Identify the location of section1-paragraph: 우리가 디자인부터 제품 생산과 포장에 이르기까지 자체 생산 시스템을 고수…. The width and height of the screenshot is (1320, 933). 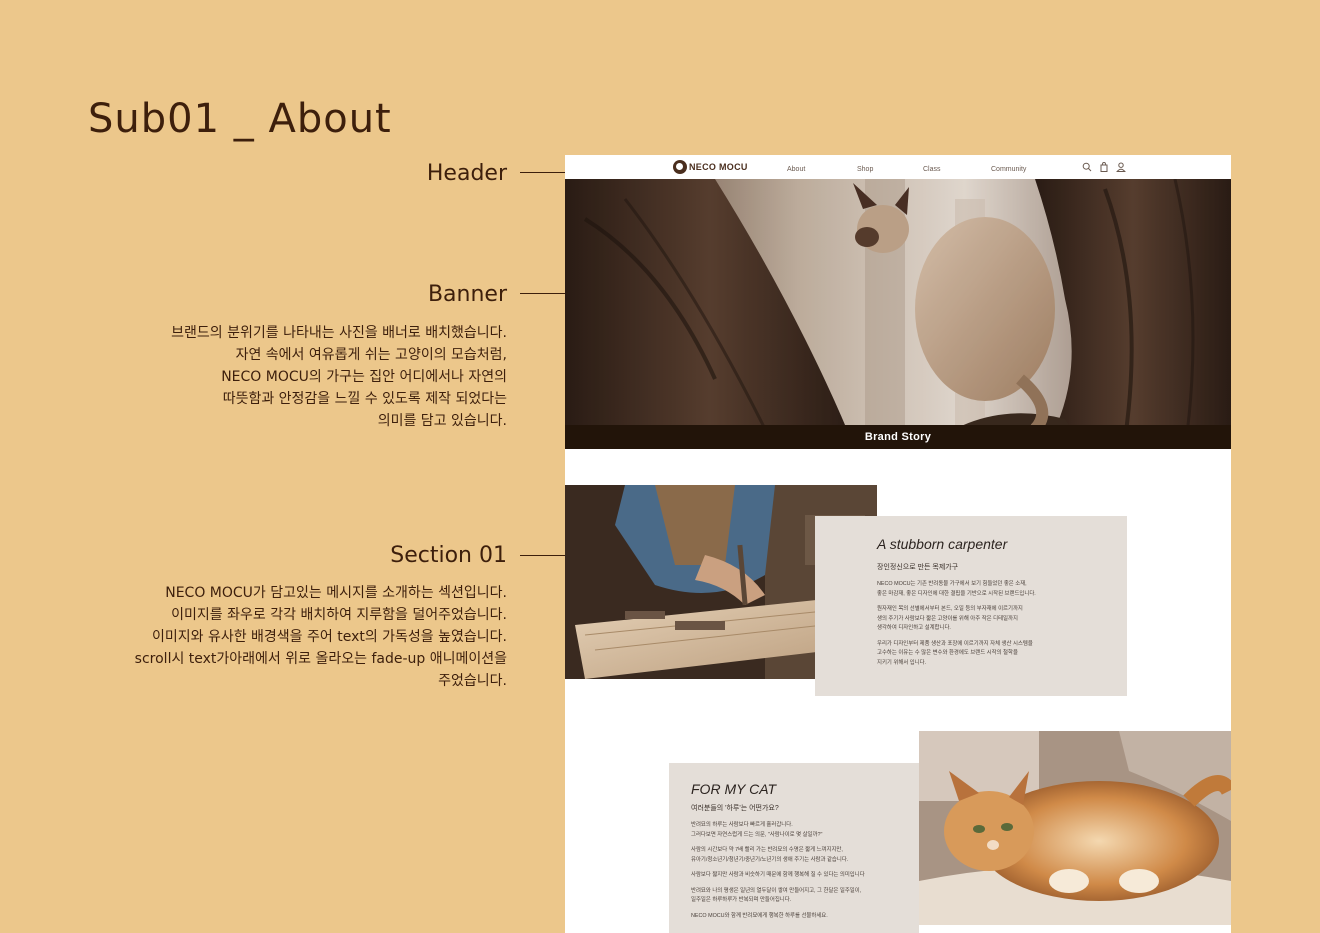
(997, 654).